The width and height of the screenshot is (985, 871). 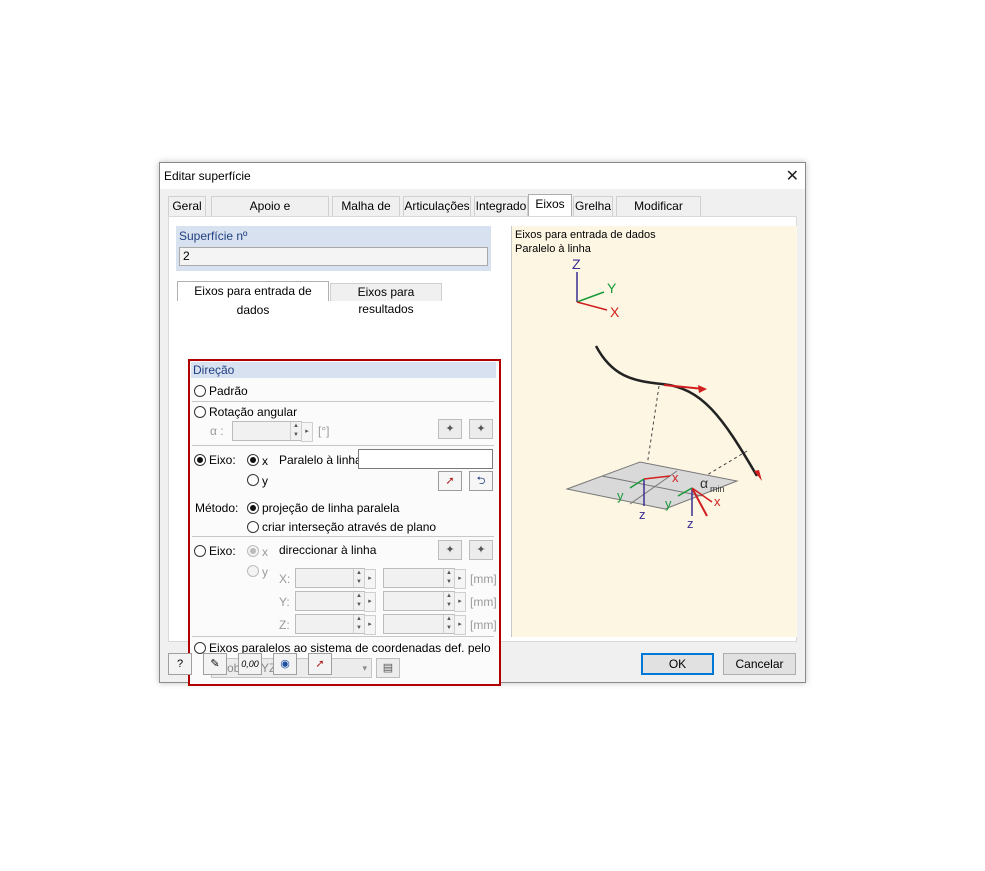 What do you see at coordinates (222, 460) in the screenshot?
I see `eixo-label: Eixo:` at bounding box center [222, 460].